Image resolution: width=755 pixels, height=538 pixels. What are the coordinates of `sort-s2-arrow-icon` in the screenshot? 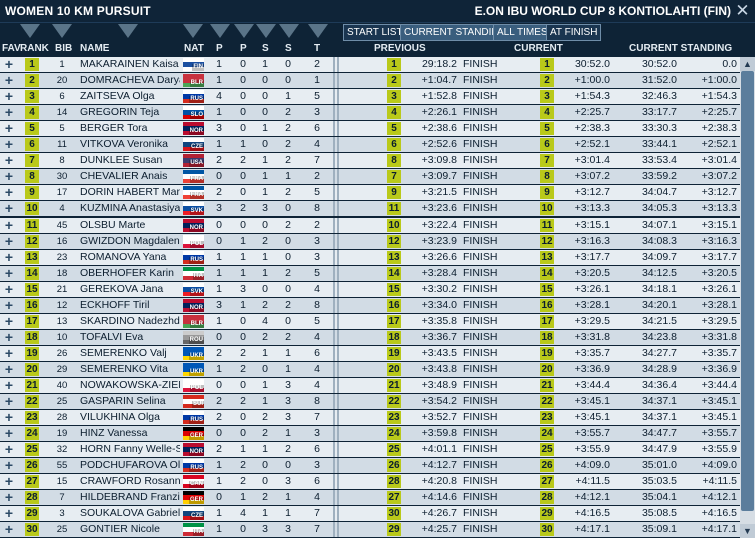 It's located at (289, 31).